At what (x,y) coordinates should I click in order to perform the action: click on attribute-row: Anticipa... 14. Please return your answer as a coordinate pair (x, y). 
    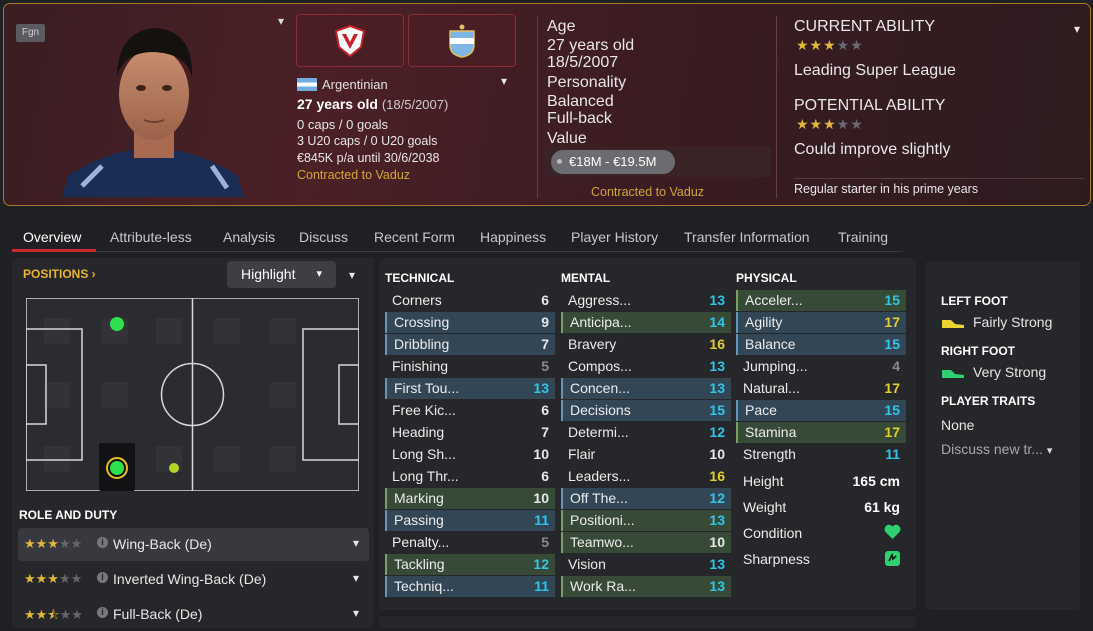
    Looking at the image, I should click on (646, 322).